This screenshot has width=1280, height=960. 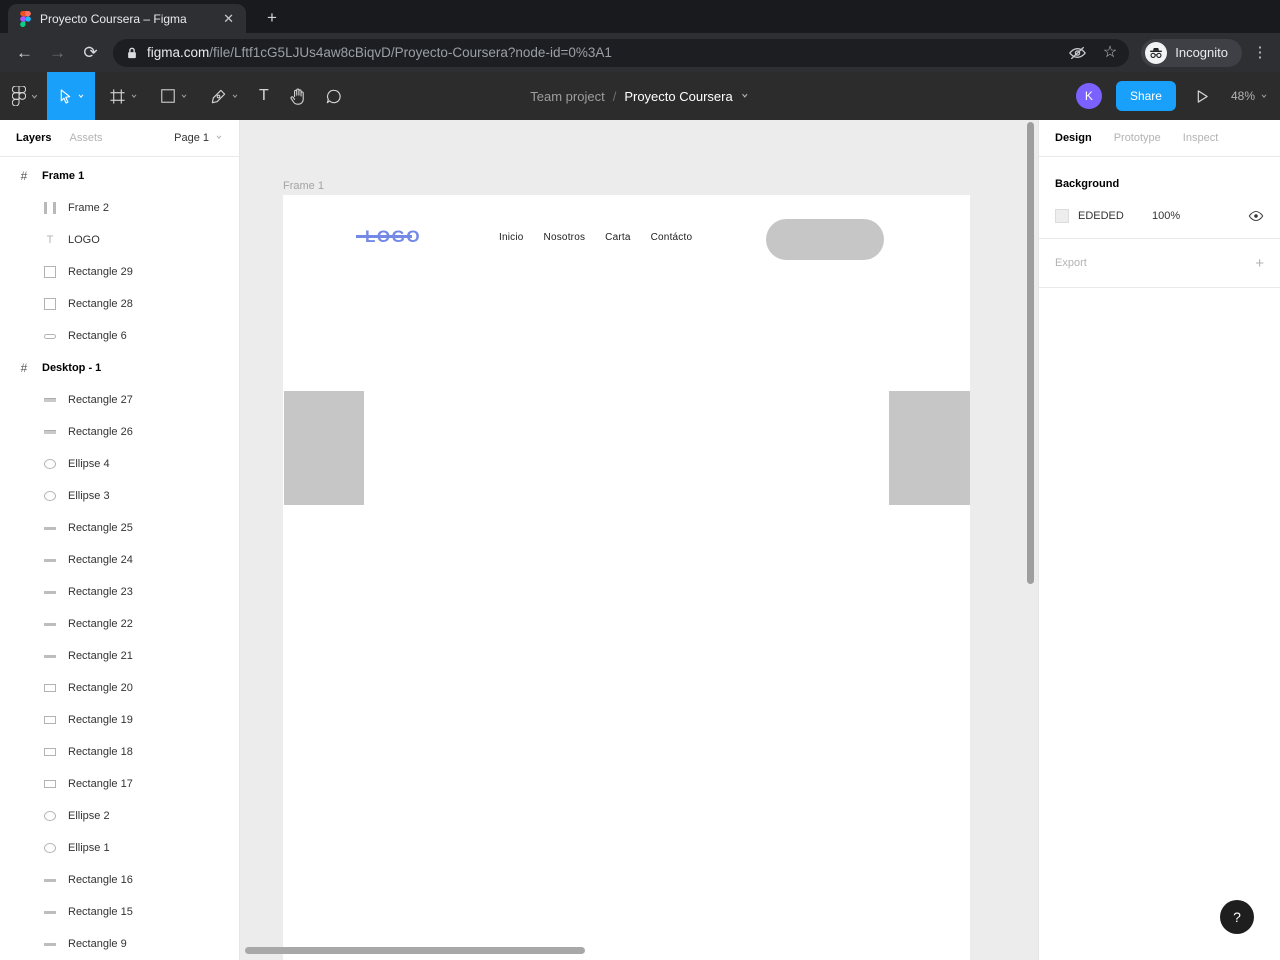 I want to click on design-logo-text: LOGO, so click(x=388, y=237).